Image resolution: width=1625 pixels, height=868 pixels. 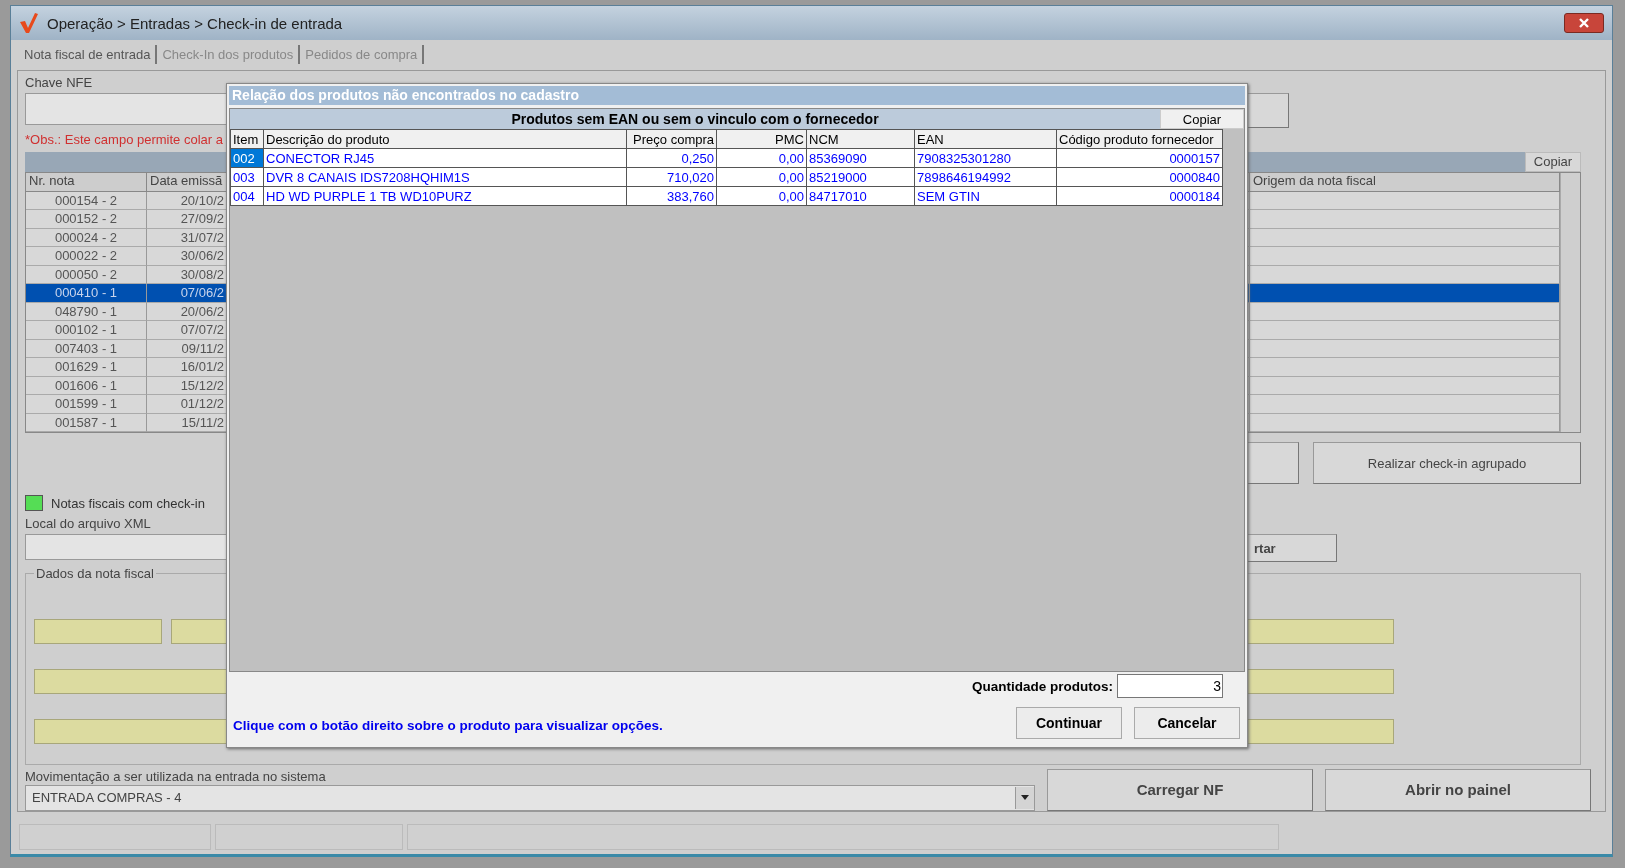 What do you see at coordinates (1187, 723) in the screenshot?
I see `dialog-button: Cancelar` at bounding box center [1187, 723].